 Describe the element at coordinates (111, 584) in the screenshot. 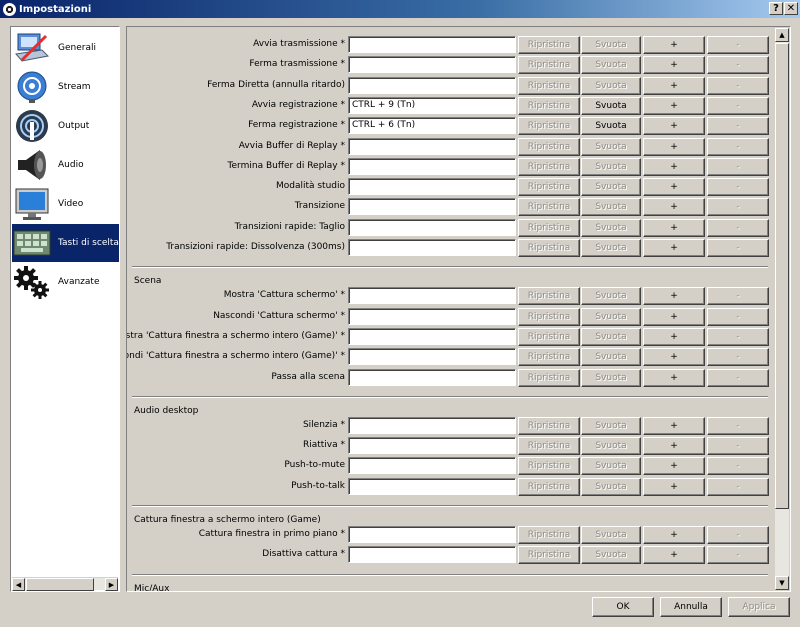

I see `scroll-right-icon: ▶` at that location.